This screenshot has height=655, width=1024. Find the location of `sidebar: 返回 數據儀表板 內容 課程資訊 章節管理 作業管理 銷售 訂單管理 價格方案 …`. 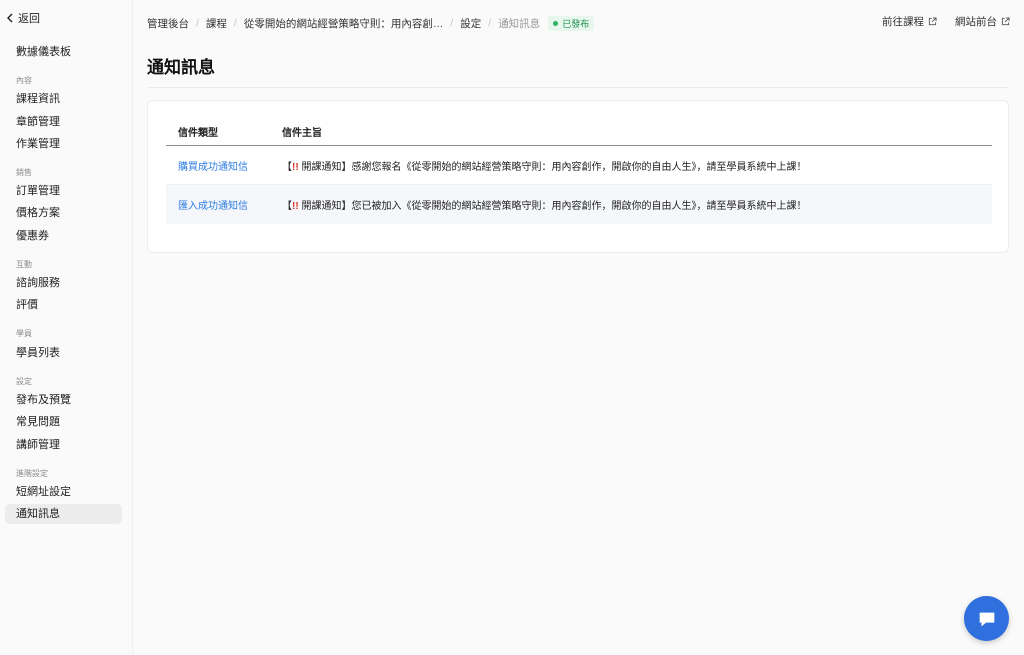

sidebar: 返回 數據儀表板 內容 課程資訊 章節管理 作業管理 銷售 訂單管理 價格方案 … is located at coordinates (66, 327).